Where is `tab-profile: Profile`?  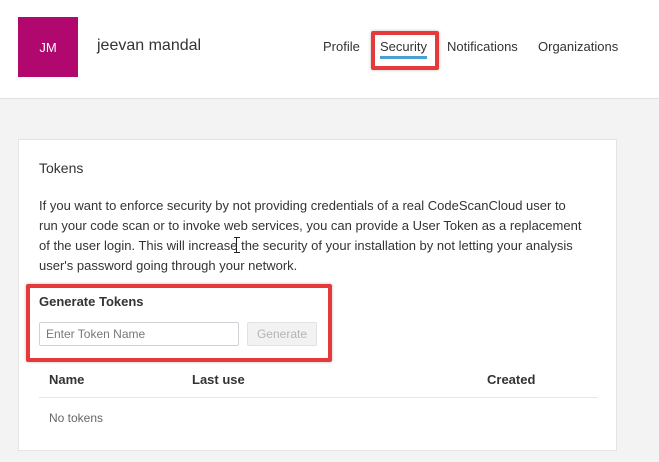
tab-profile: Profile is located at coordinates (341, 46).